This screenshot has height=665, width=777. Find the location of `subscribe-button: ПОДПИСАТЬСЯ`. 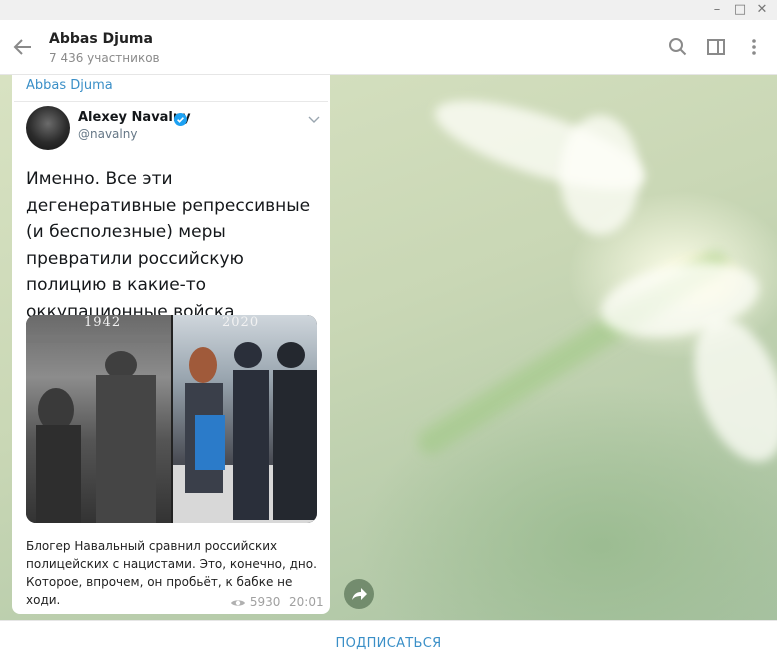

subscribe-button: ПОДПИСАТЬСЯ is located at coordinates (388, 643).